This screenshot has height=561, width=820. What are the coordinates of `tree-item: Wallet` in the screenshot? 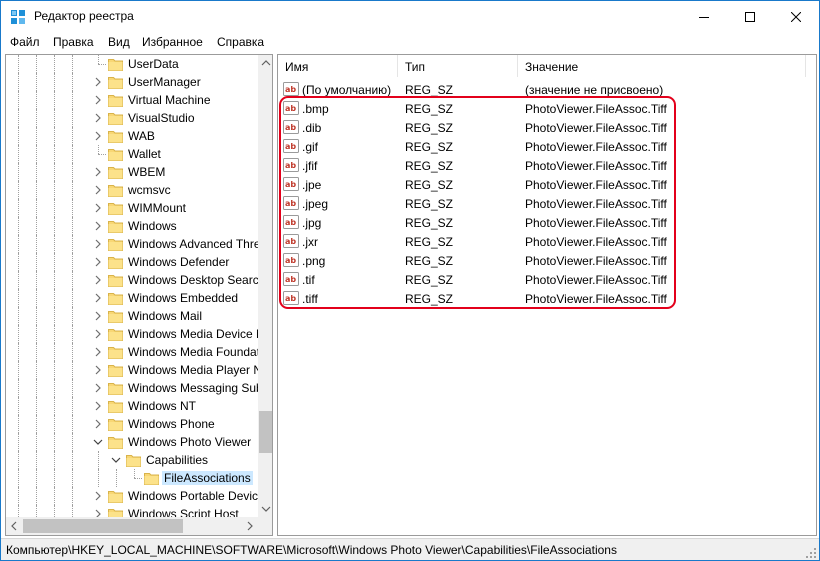 It's located at (132, 154).